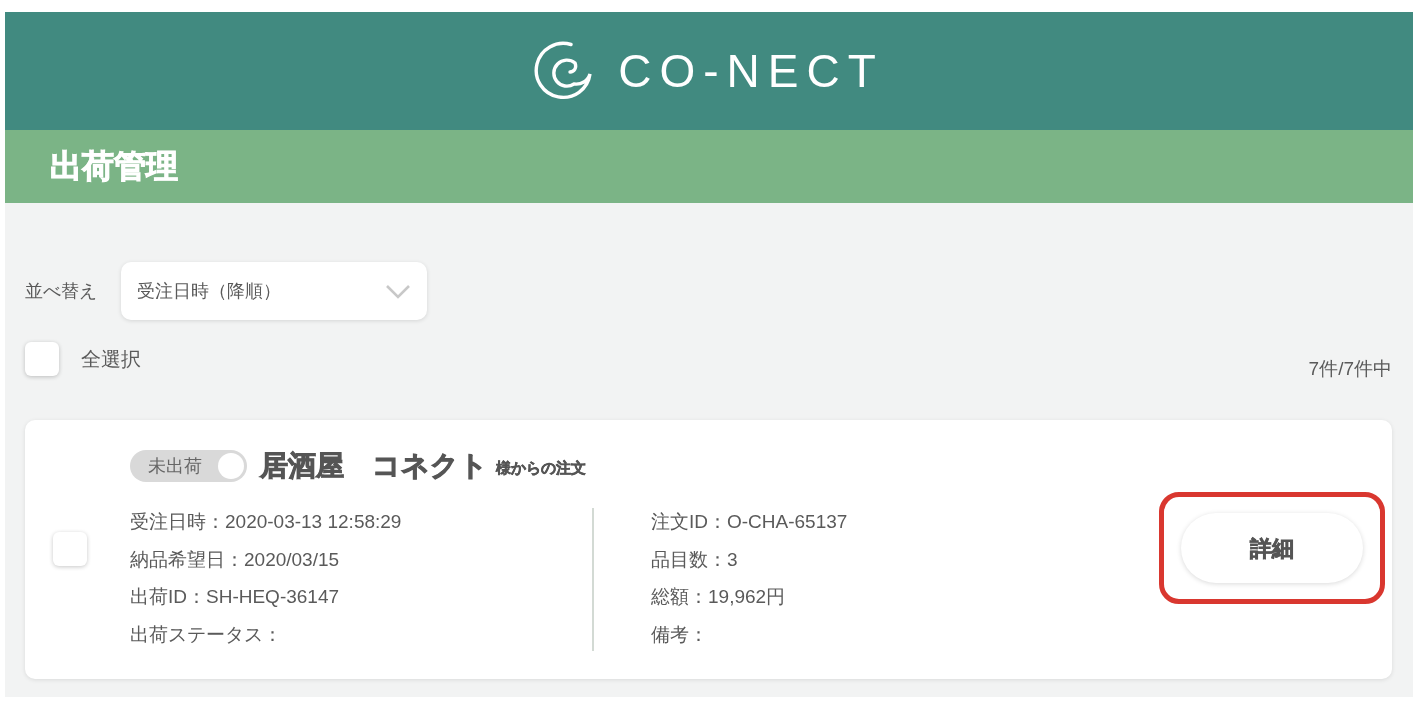 Image resolution: width=1423 pixels, height=708 pixels. What do you see at coordinates (61, 291) in the screenshot?
I see `sort-label: 並べ替え` at bounding box center [61, 291].